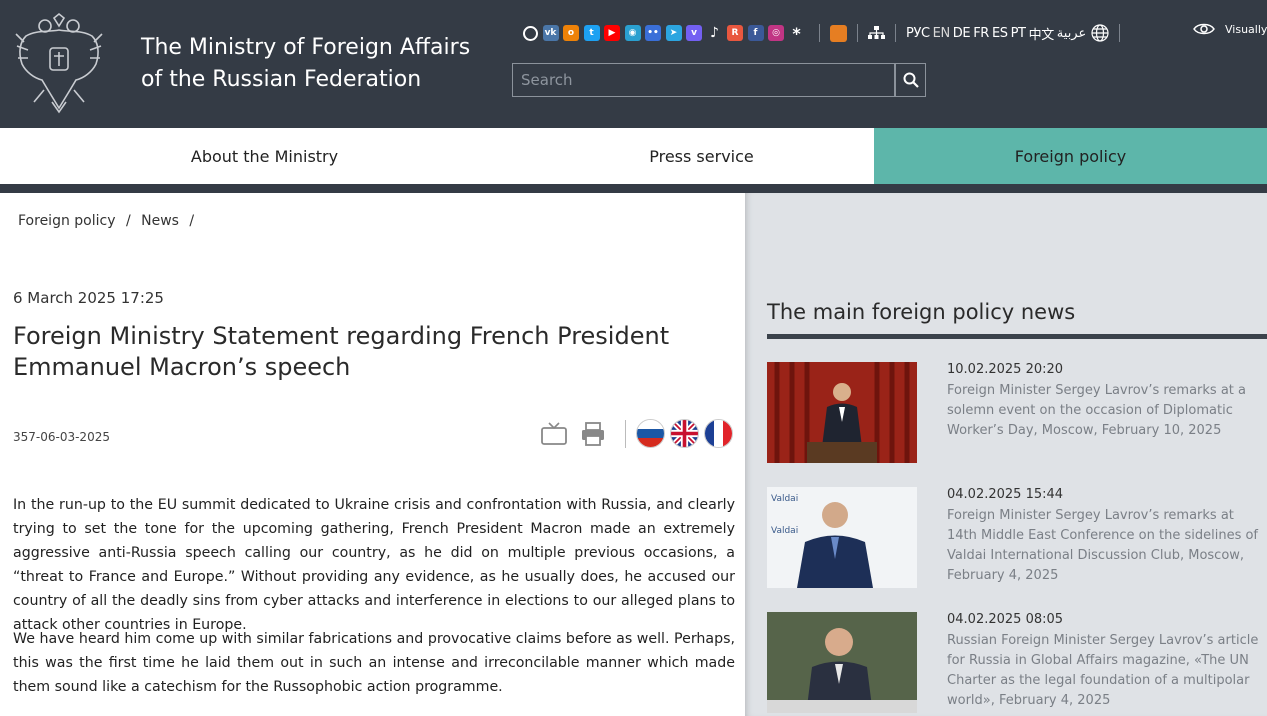 This screenshot has width=1267, height=716. What do you see at coordinates (1100, 33) in the screenshot?
I see `globe-icon` at bounding box center [1100, 33].